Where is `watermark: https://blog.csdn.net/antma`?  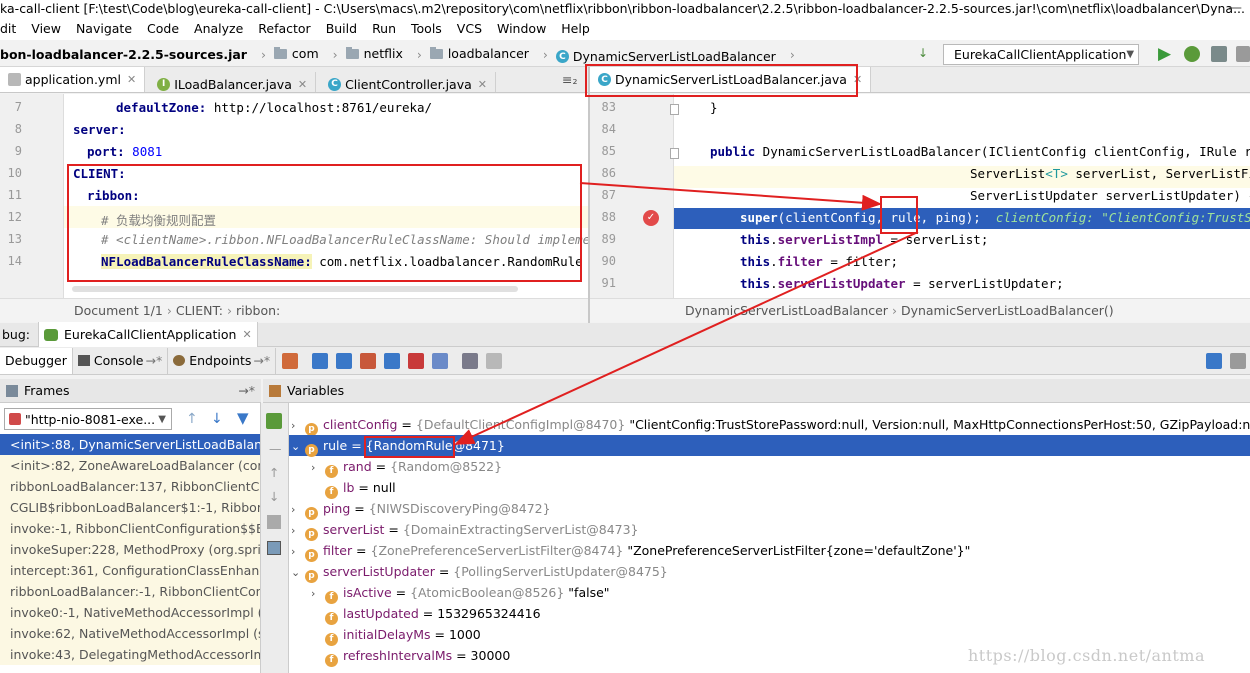 watermark: https://blog.csdn.net/antma is located at coordinates (1086, 655).